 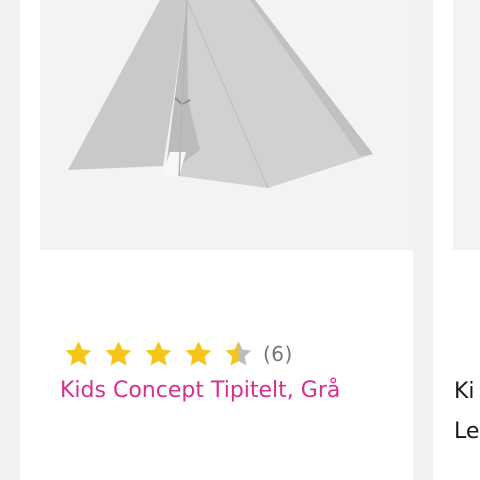 I want to click on review-count: (6), so click(x=278, y=354).